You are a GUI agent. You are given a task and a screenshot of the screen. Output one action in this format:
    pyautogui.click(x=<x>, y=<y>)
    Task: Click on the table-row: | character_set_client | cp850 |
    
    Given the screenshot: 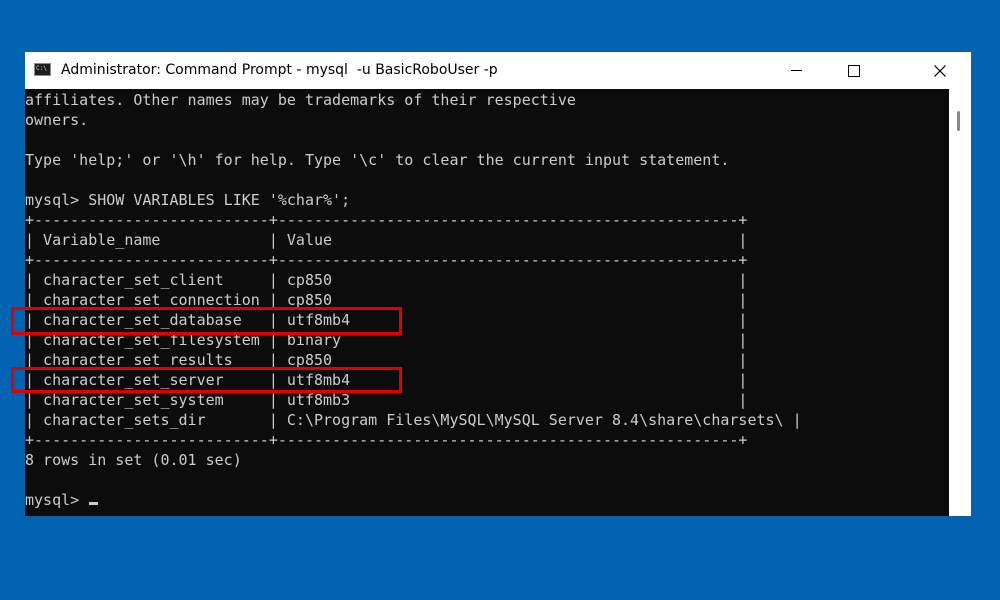 What is the action you would take?
    pyautogui.click(x=386, y=280)
    